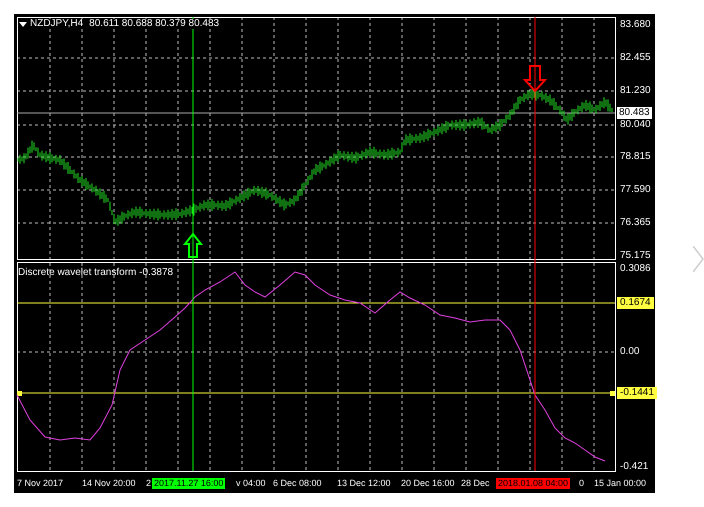 The image size is (704, 507). Describe the element at coordinates (635, 157) in the screenshot. I see `price-label: 78.815` at that location.